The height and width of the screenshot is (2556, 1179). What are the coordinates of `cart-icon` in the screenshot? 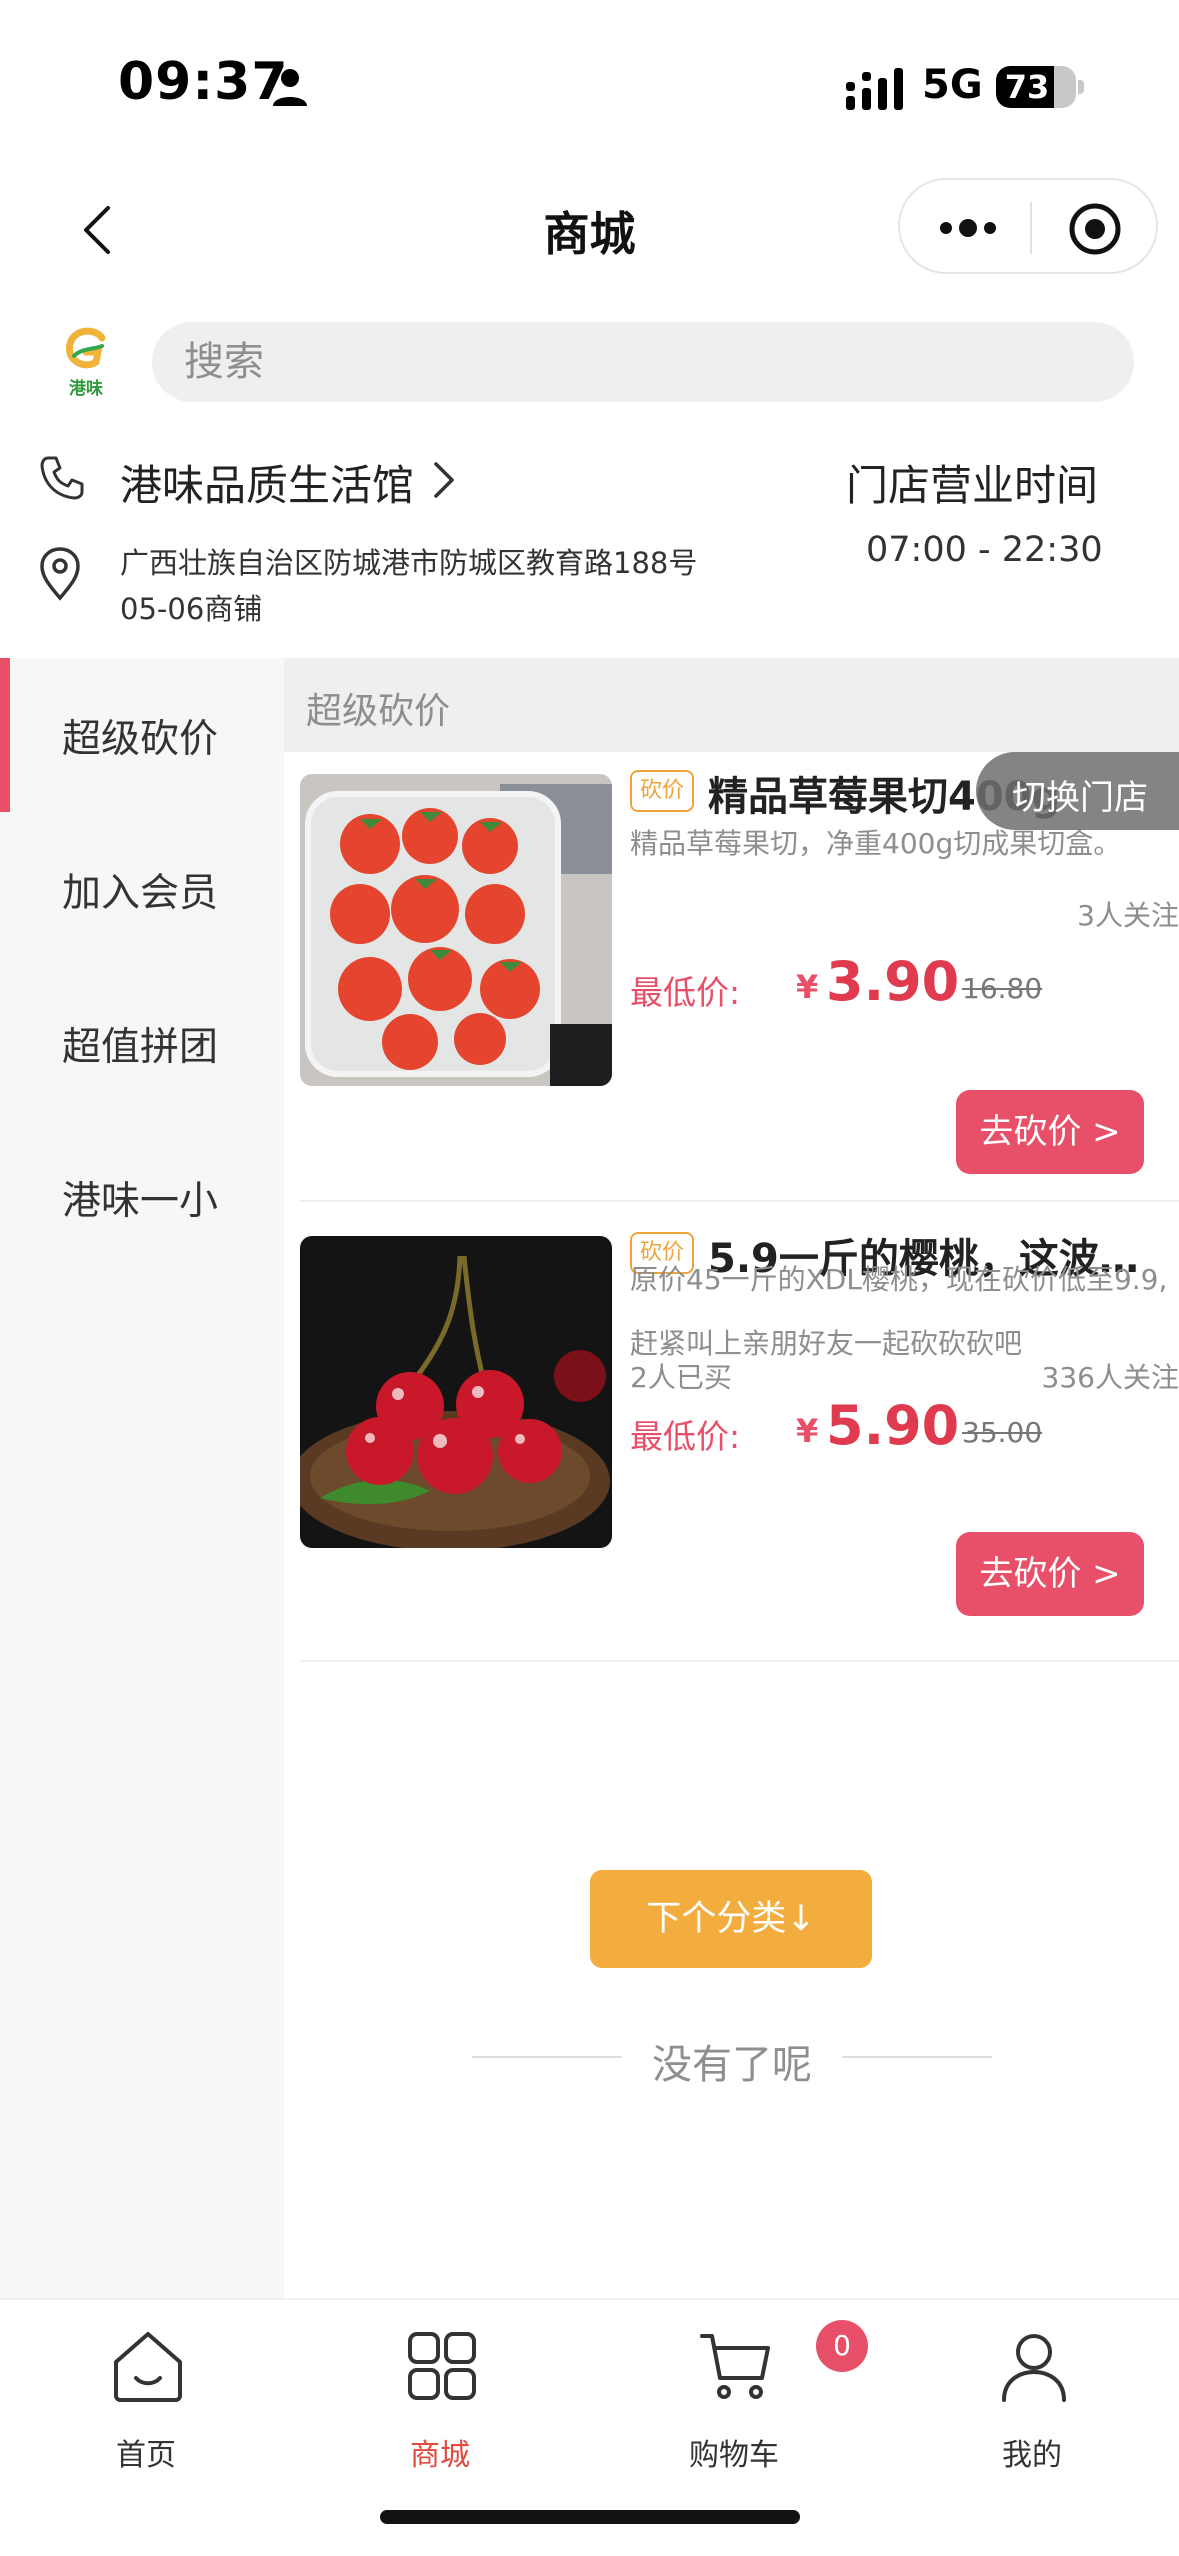 It's located at (735, 2366).